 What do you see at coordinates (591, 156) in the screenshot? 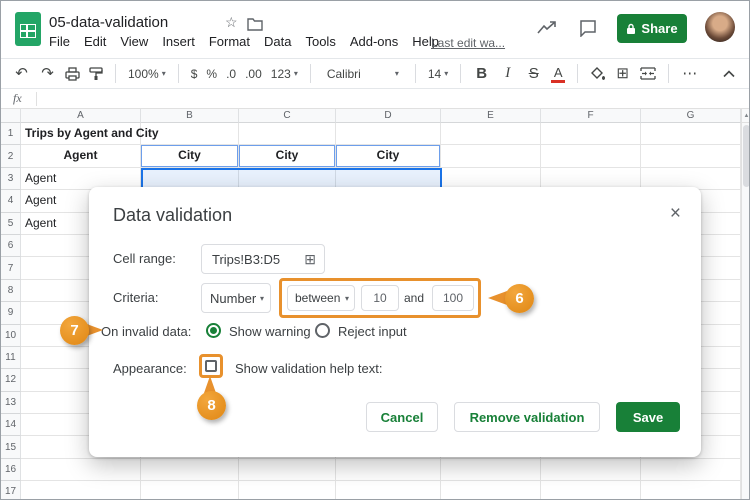
I see `cell-F2` at bounding box center [591, 156].